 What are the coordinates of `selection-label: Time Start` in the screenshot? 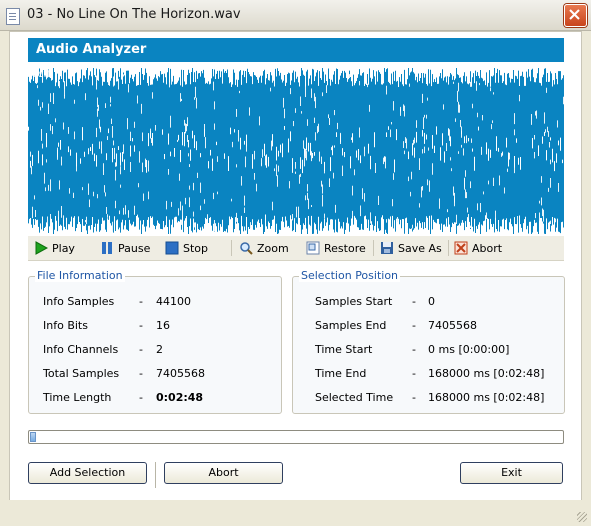 It's located at (344, 349).